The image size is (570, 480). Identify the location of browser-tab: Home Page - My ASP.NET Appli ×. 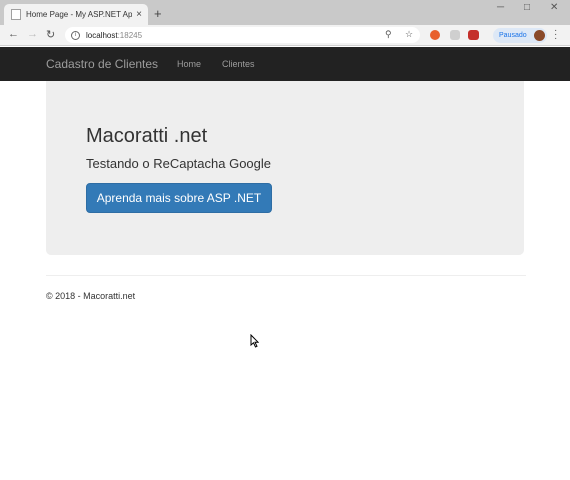
(76, 14).